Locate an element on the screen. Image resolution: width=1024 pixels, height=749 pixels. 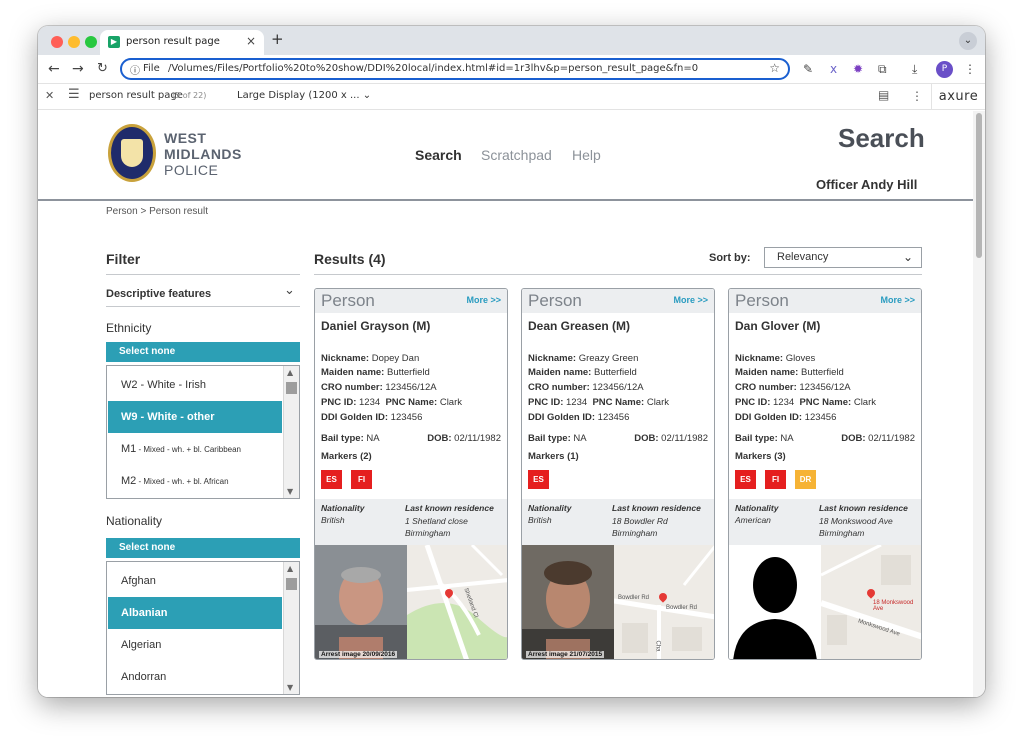
sort-dropdown: Relevancy ⌄ is located at coordinates (843, 257).